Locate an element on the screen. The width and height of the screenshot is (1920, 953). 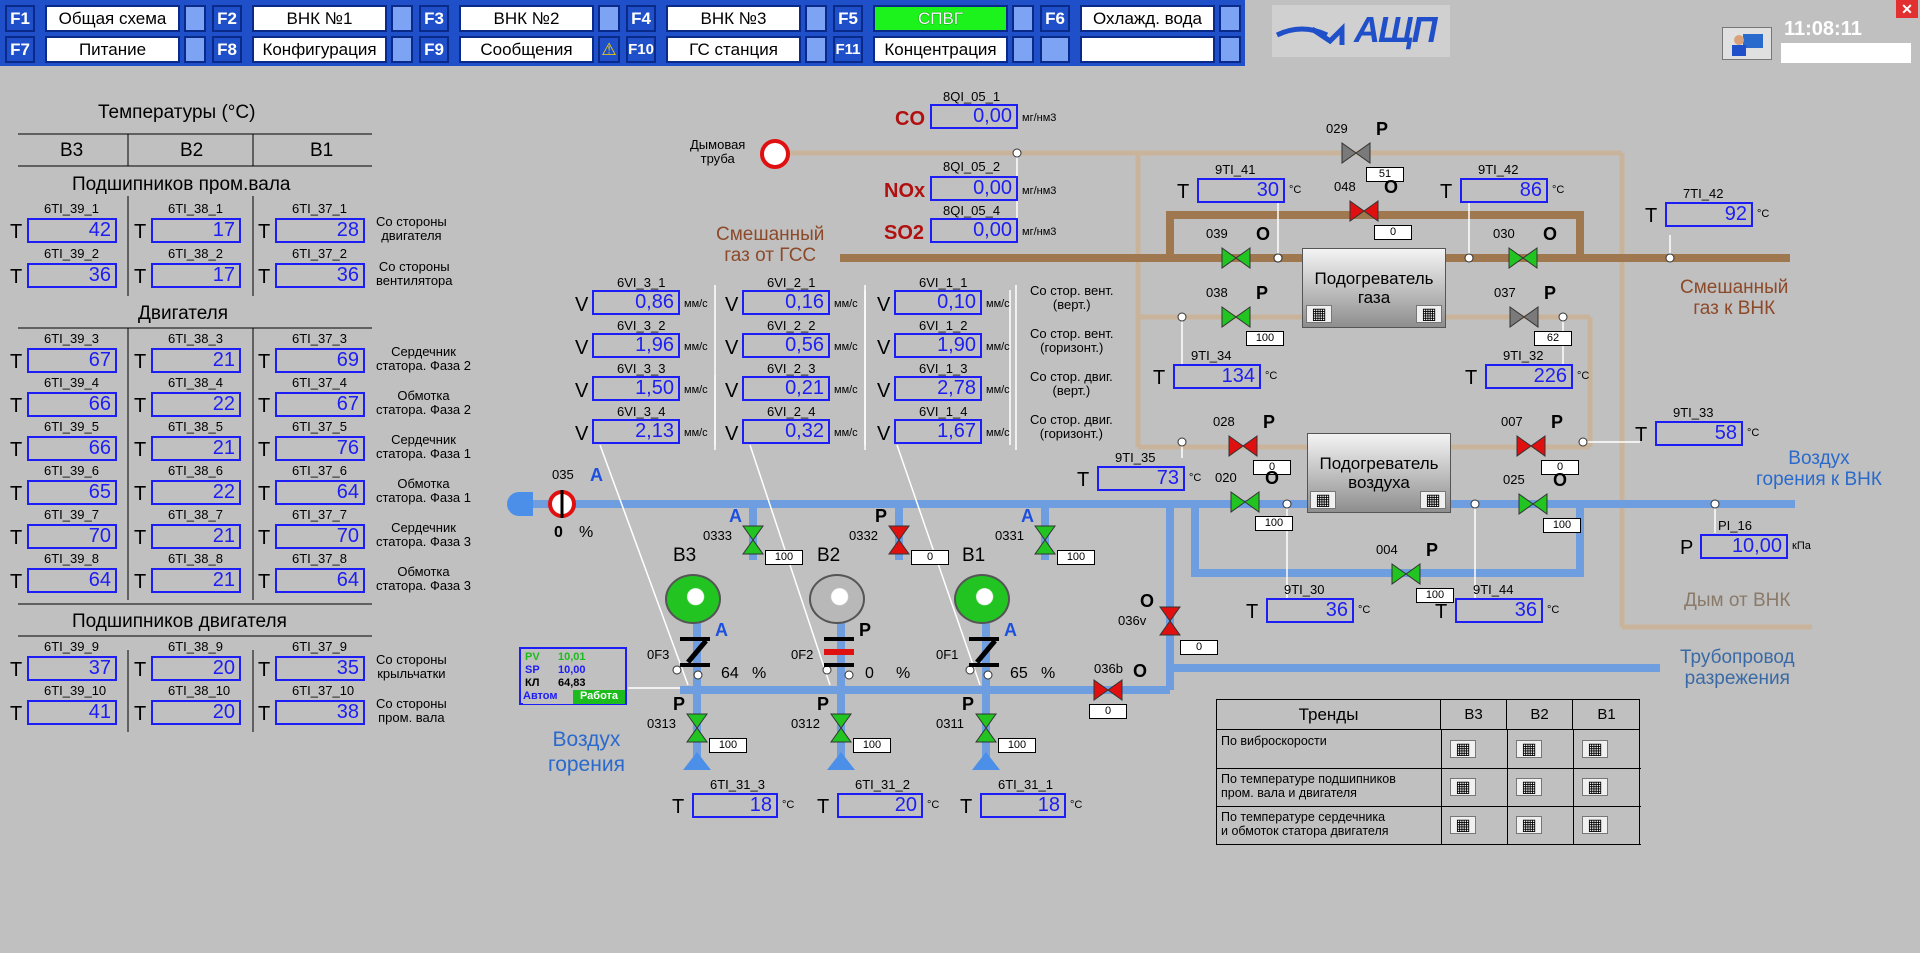
fkey-f10: F10 is located at coordinates (641, 49).